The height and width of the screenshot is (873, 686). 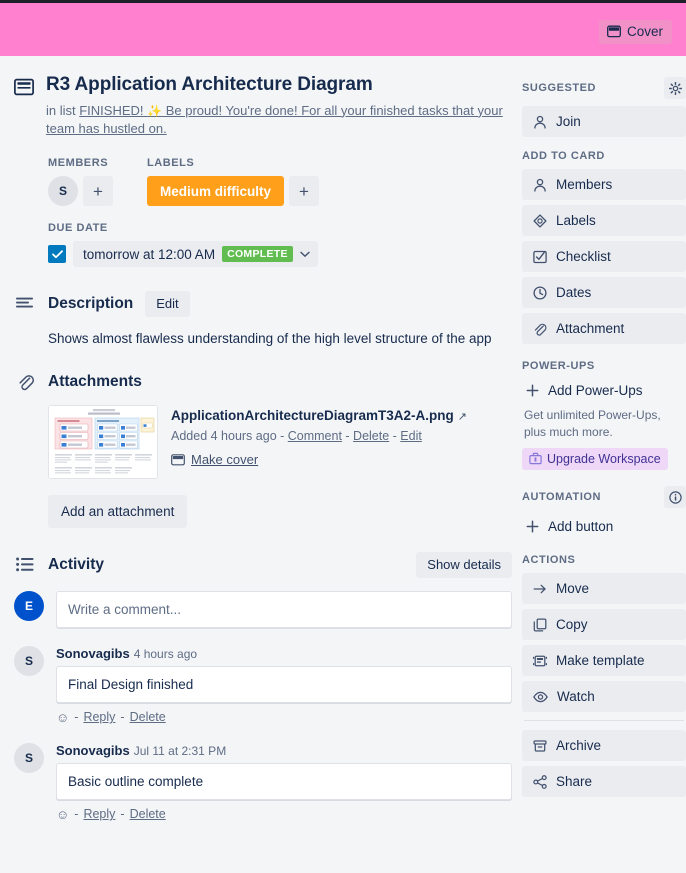 What do you see at coordinates (579, 746) in the screenshot?
I see `sidebar-item-label: Archive` at bounding box center [579, 746].